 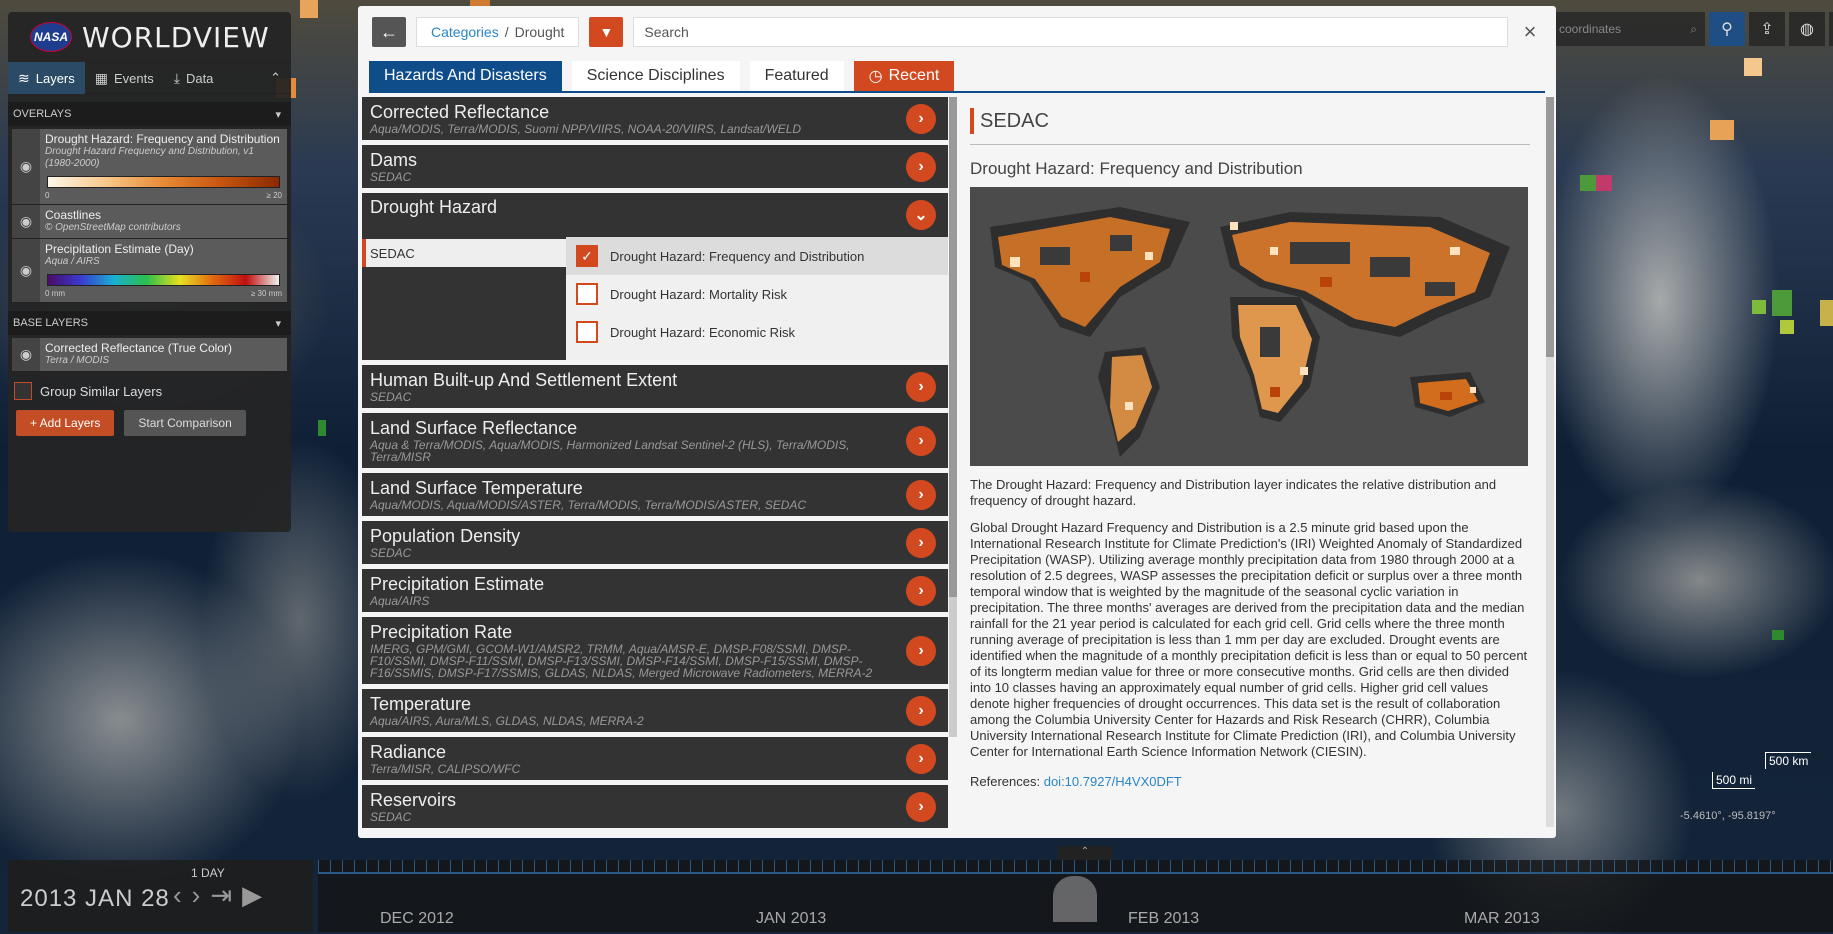 I want to click on current-date: 2013 JAN 28, so click(x=95, y=899).